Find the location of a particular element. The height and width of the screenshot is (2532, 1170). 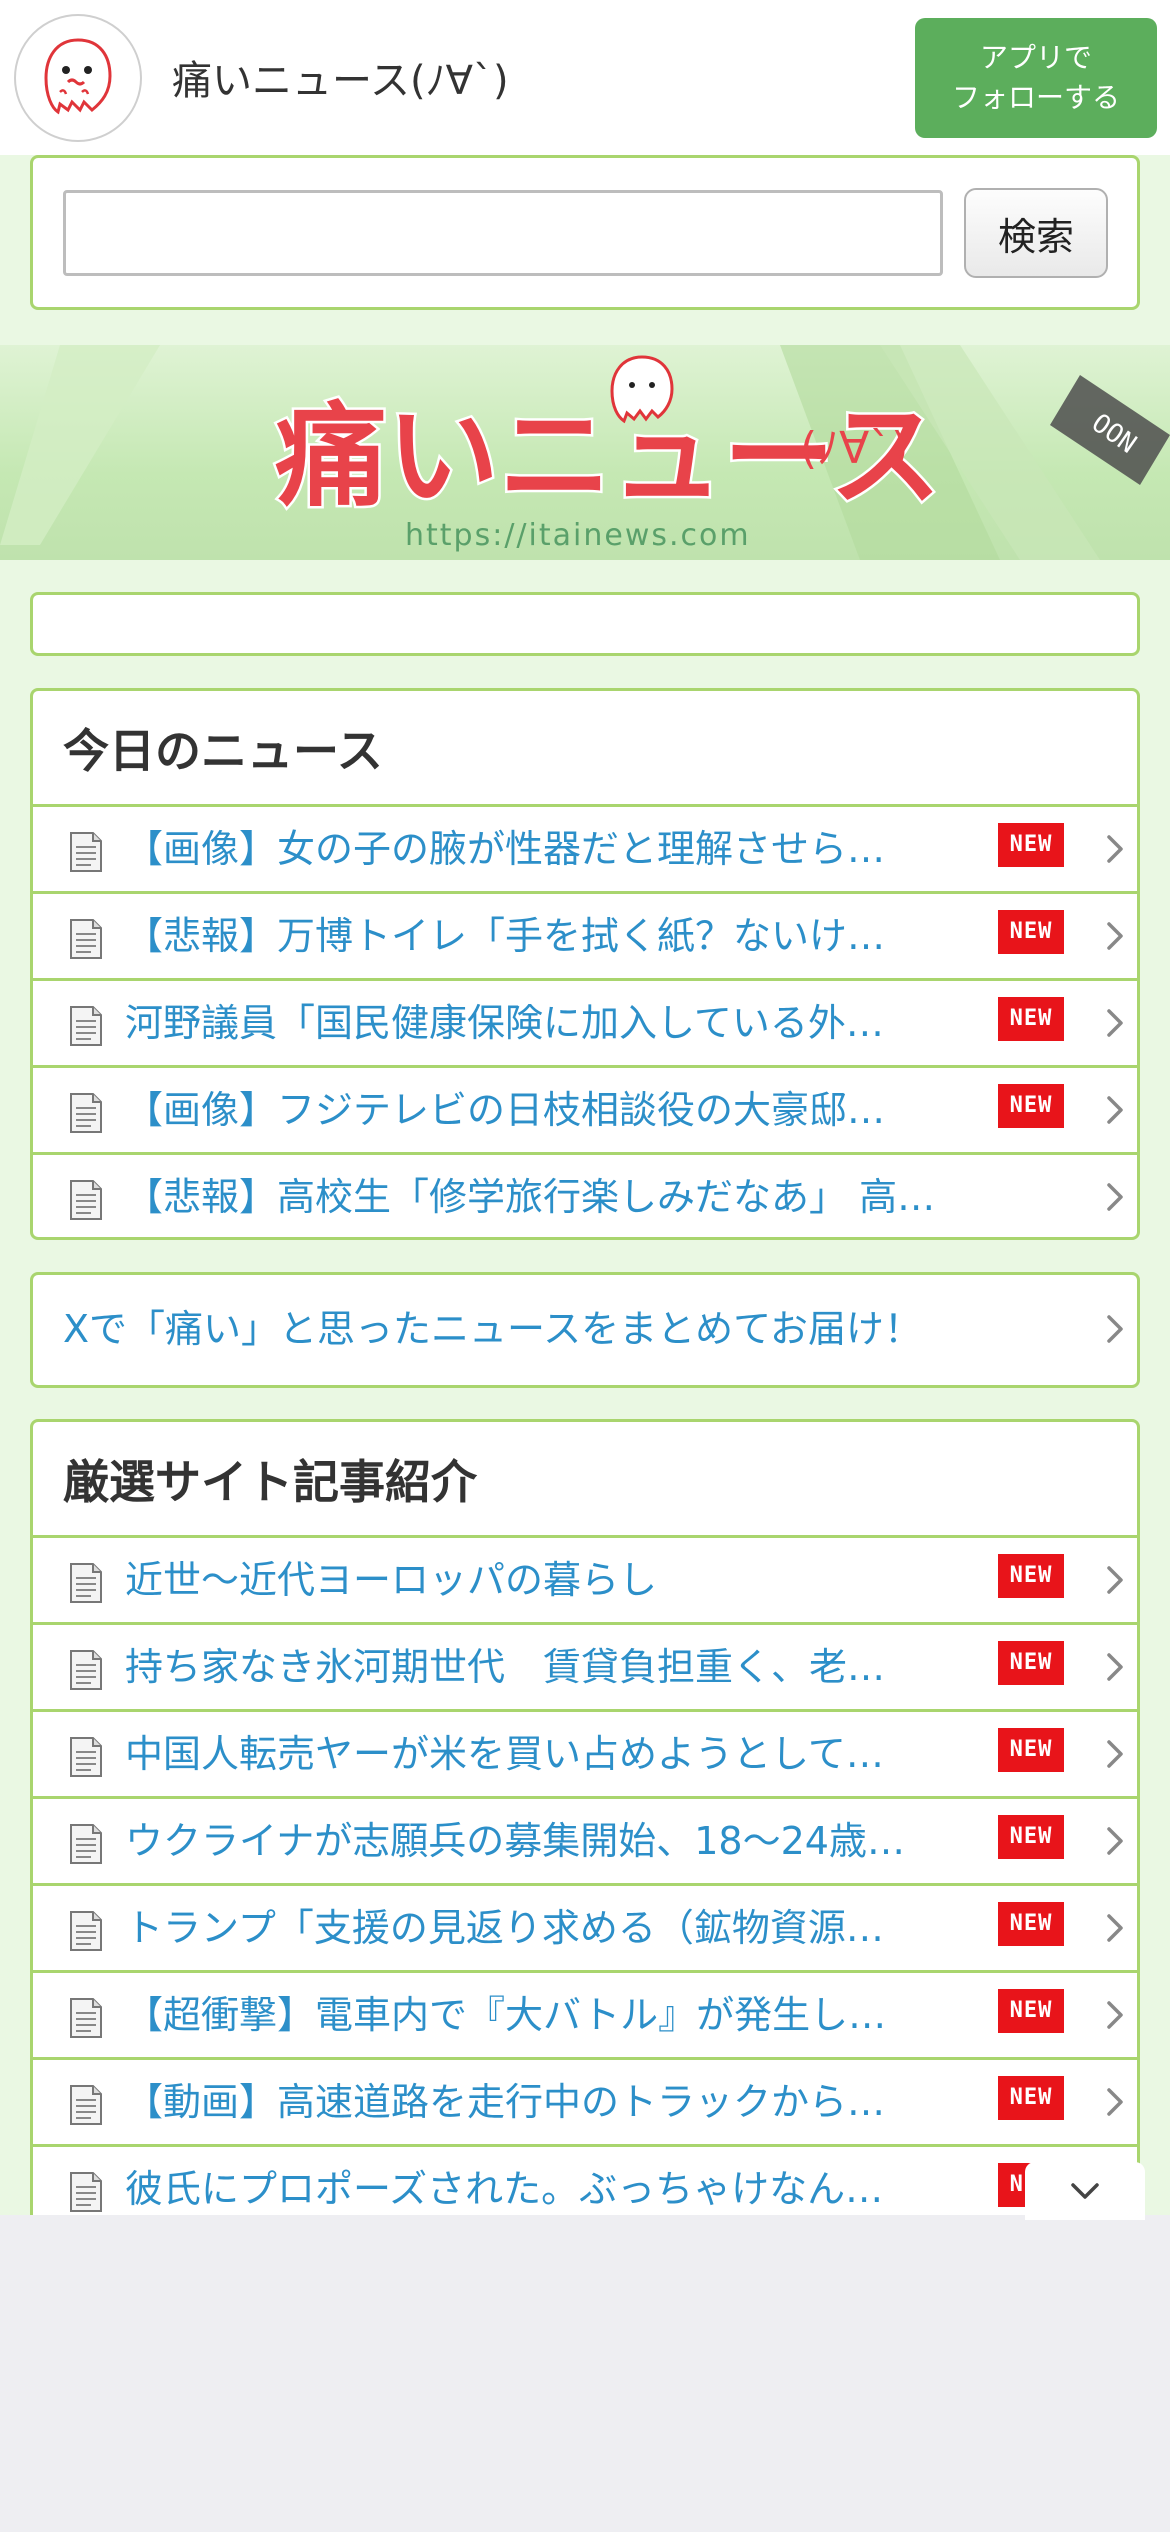

app-header: 痛いニュース(ﾉ∀`) アプリで フォローする is located at coordinates (585, 77).